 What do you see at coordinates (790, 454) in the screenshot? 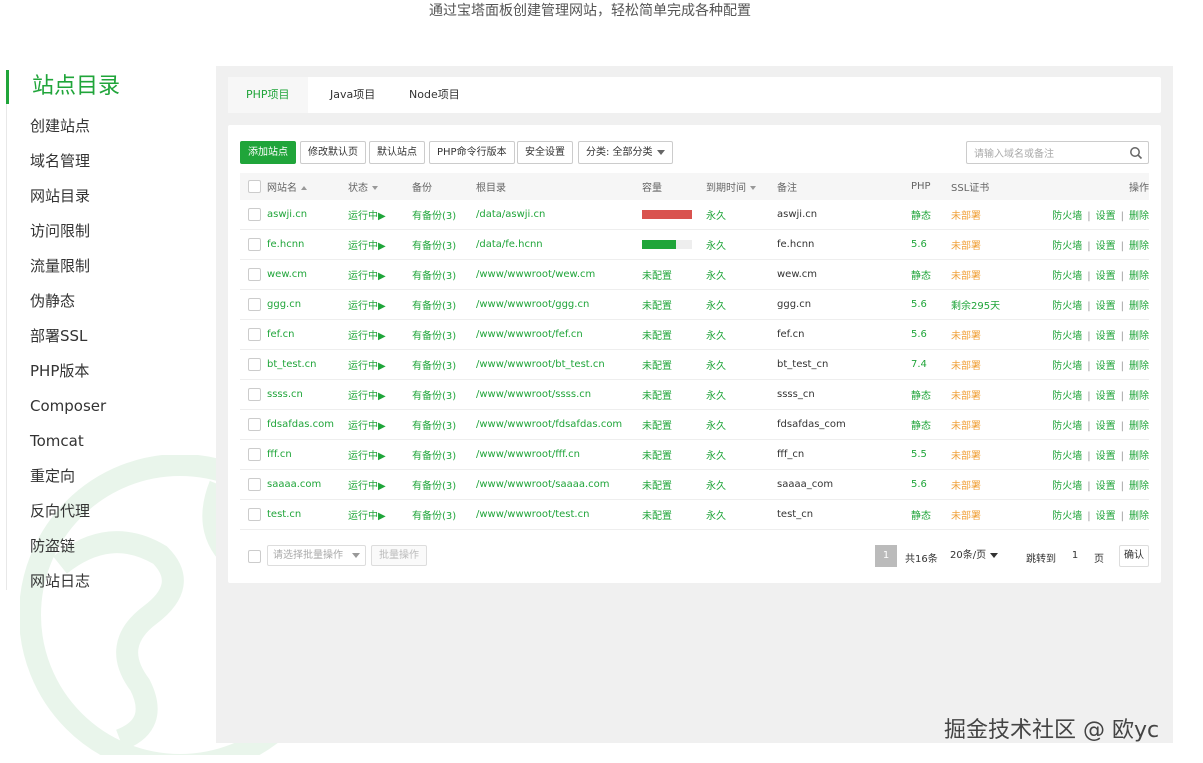
I see `site-note: fff_cn` at bounding box center [790, 454].